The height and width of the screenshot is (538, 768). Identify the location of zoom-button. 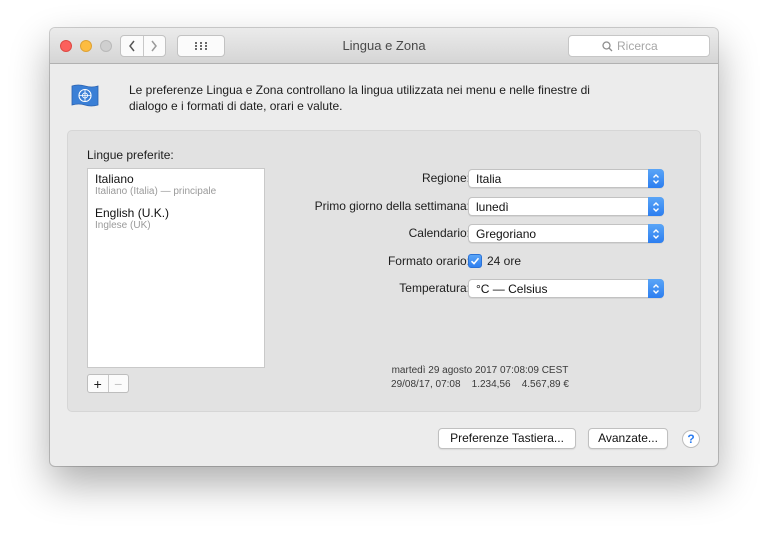
(106, 46).